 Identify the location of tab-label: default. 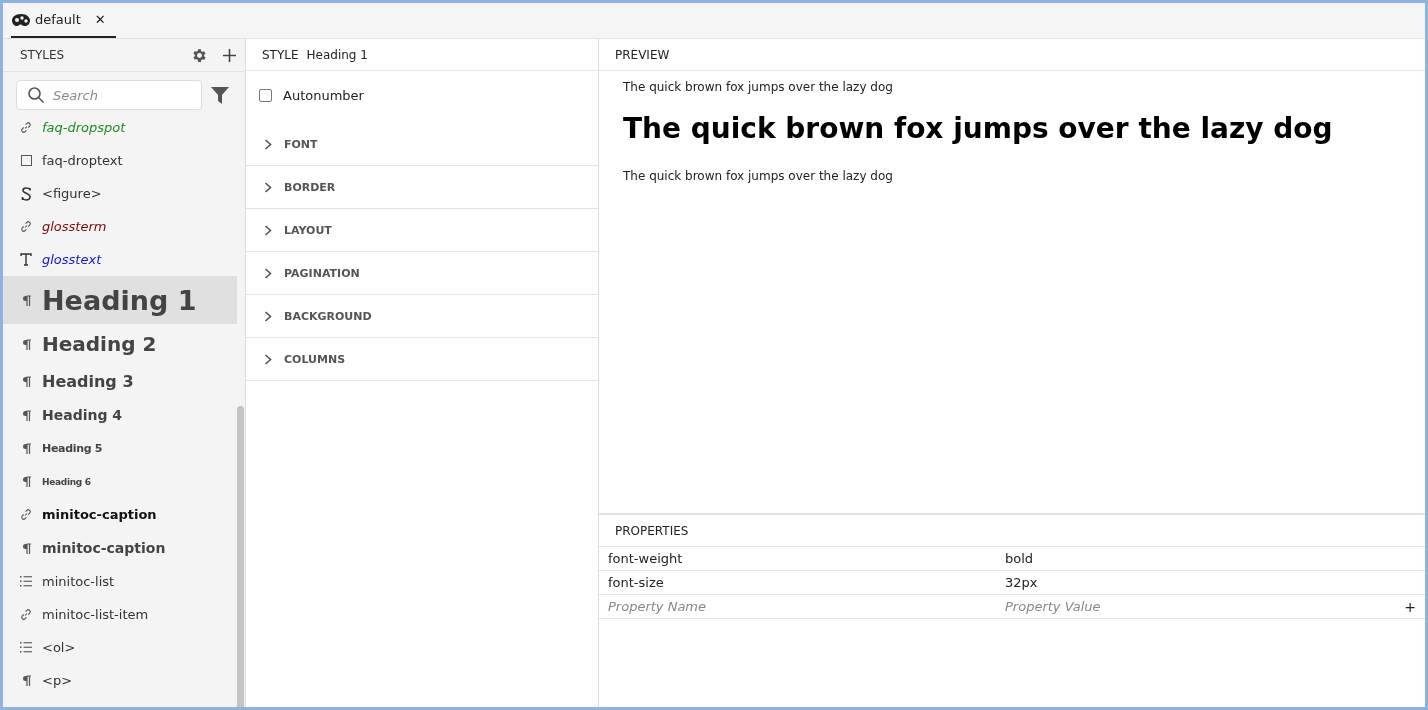
(58, 19).